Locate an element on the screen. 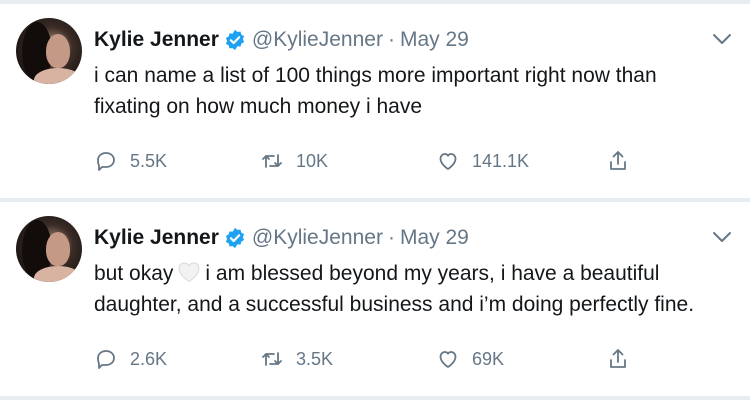  retweet-button: 10K is located at coordinates (294, 161).